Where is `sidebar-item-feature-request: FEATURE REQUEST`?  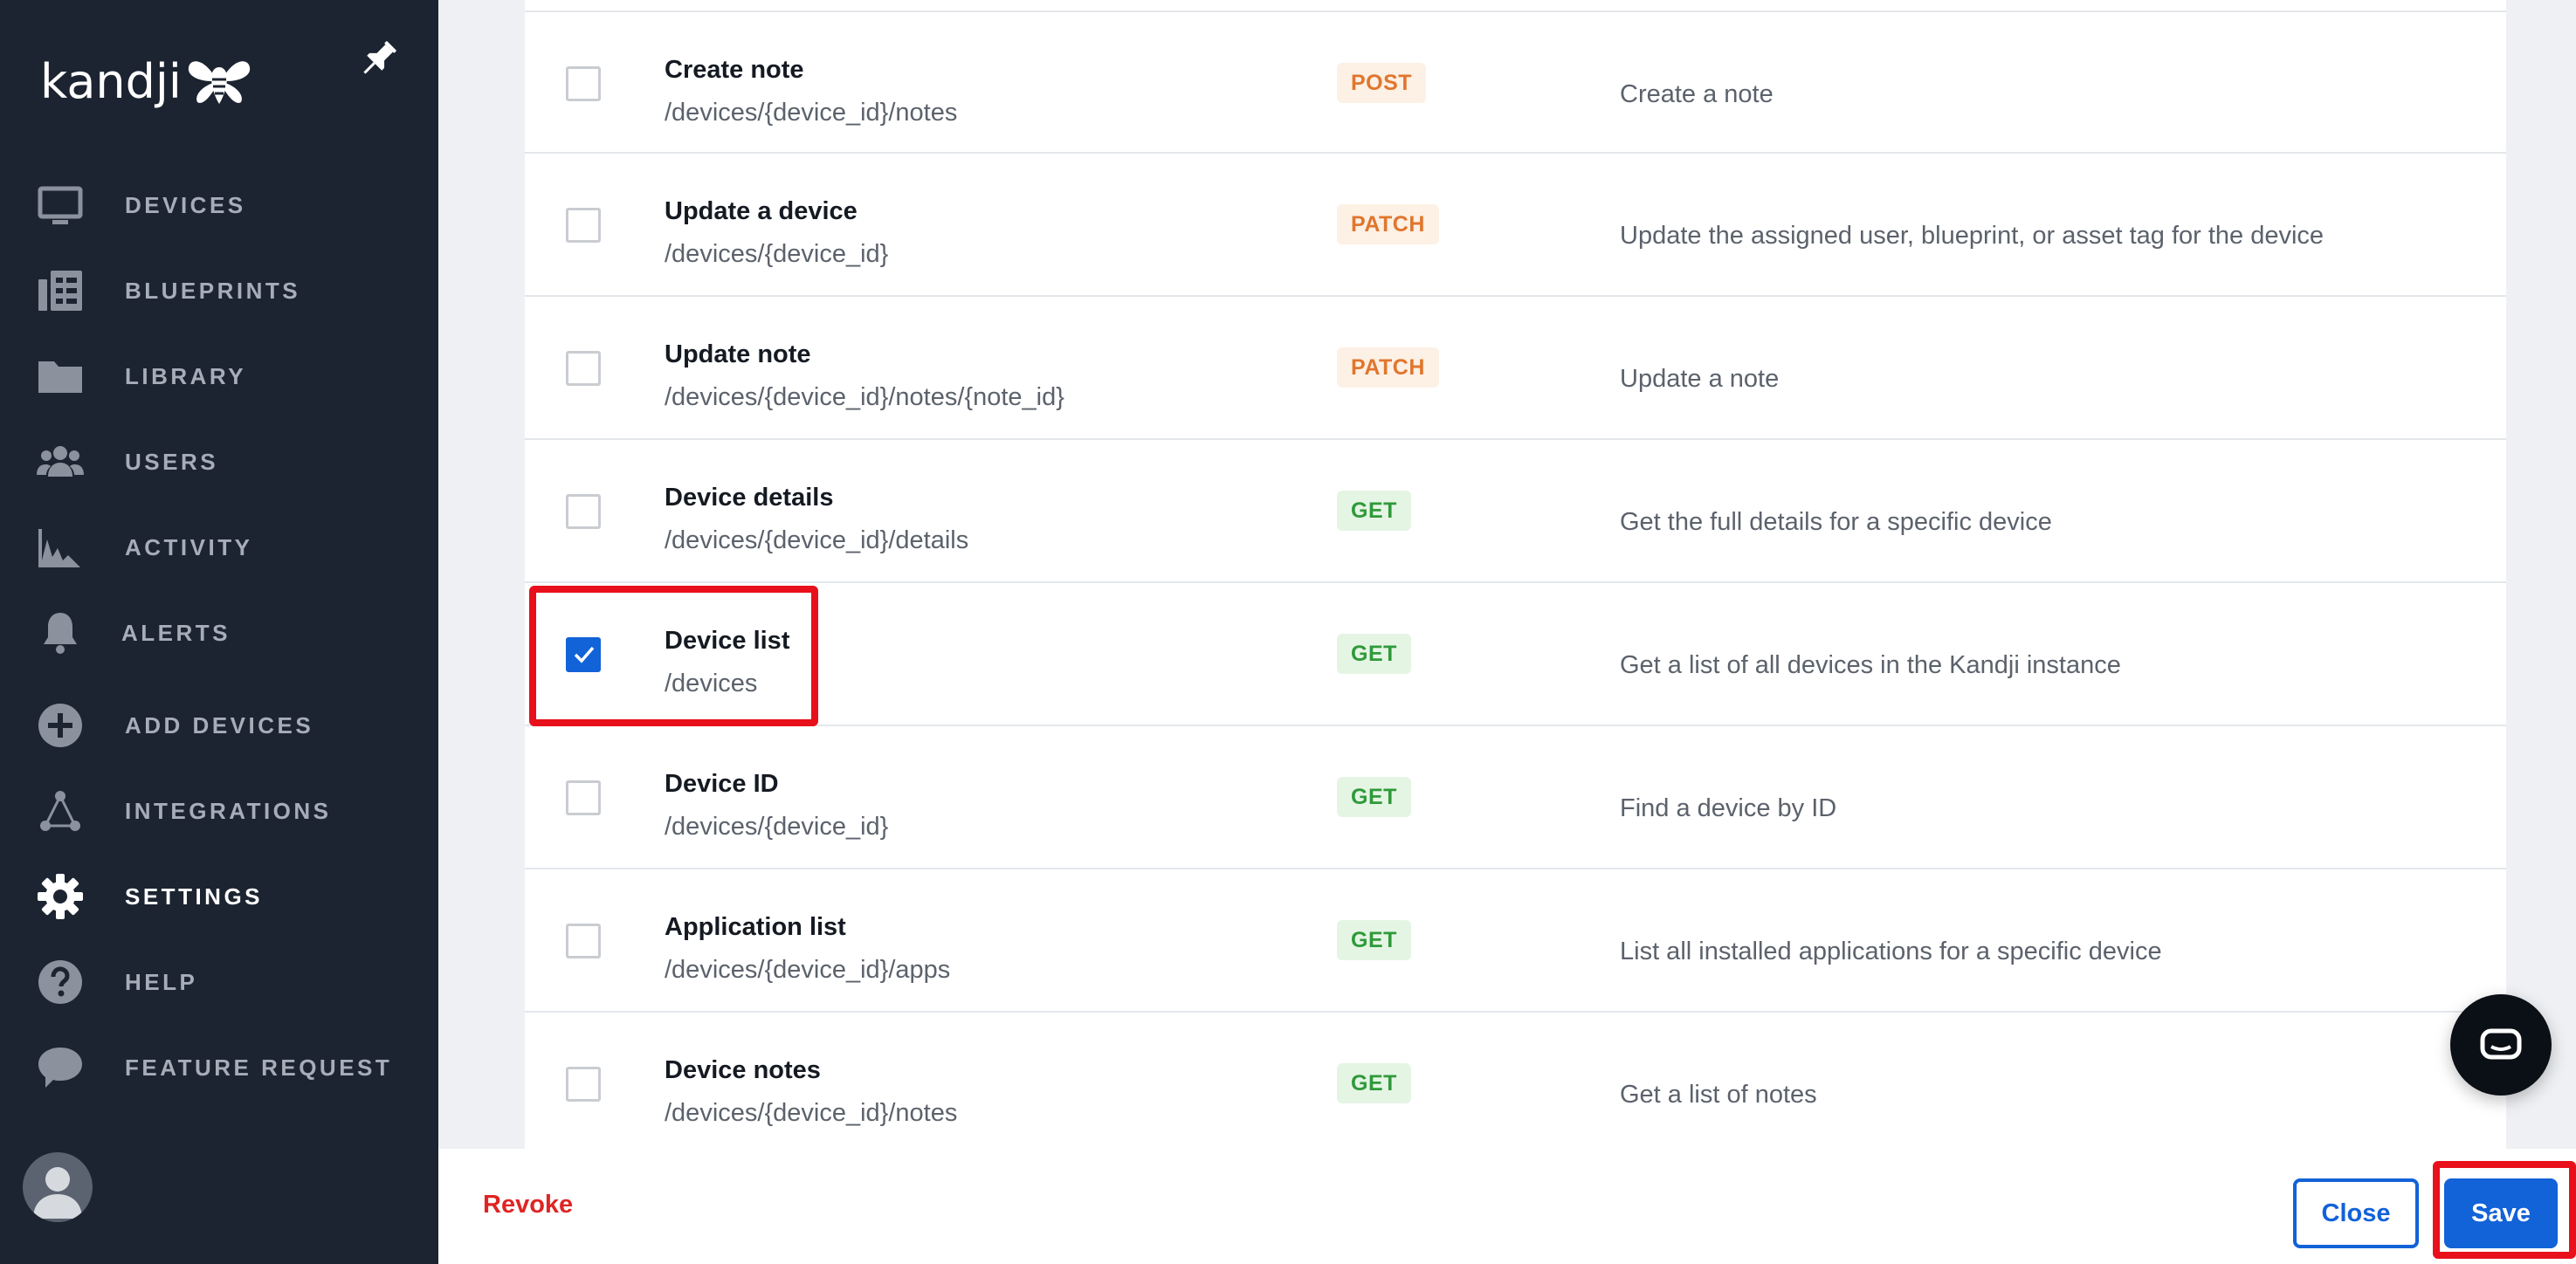 sidebar-item-feature-request: FEATURE REQUEST is located at coordinates (219, 1068).